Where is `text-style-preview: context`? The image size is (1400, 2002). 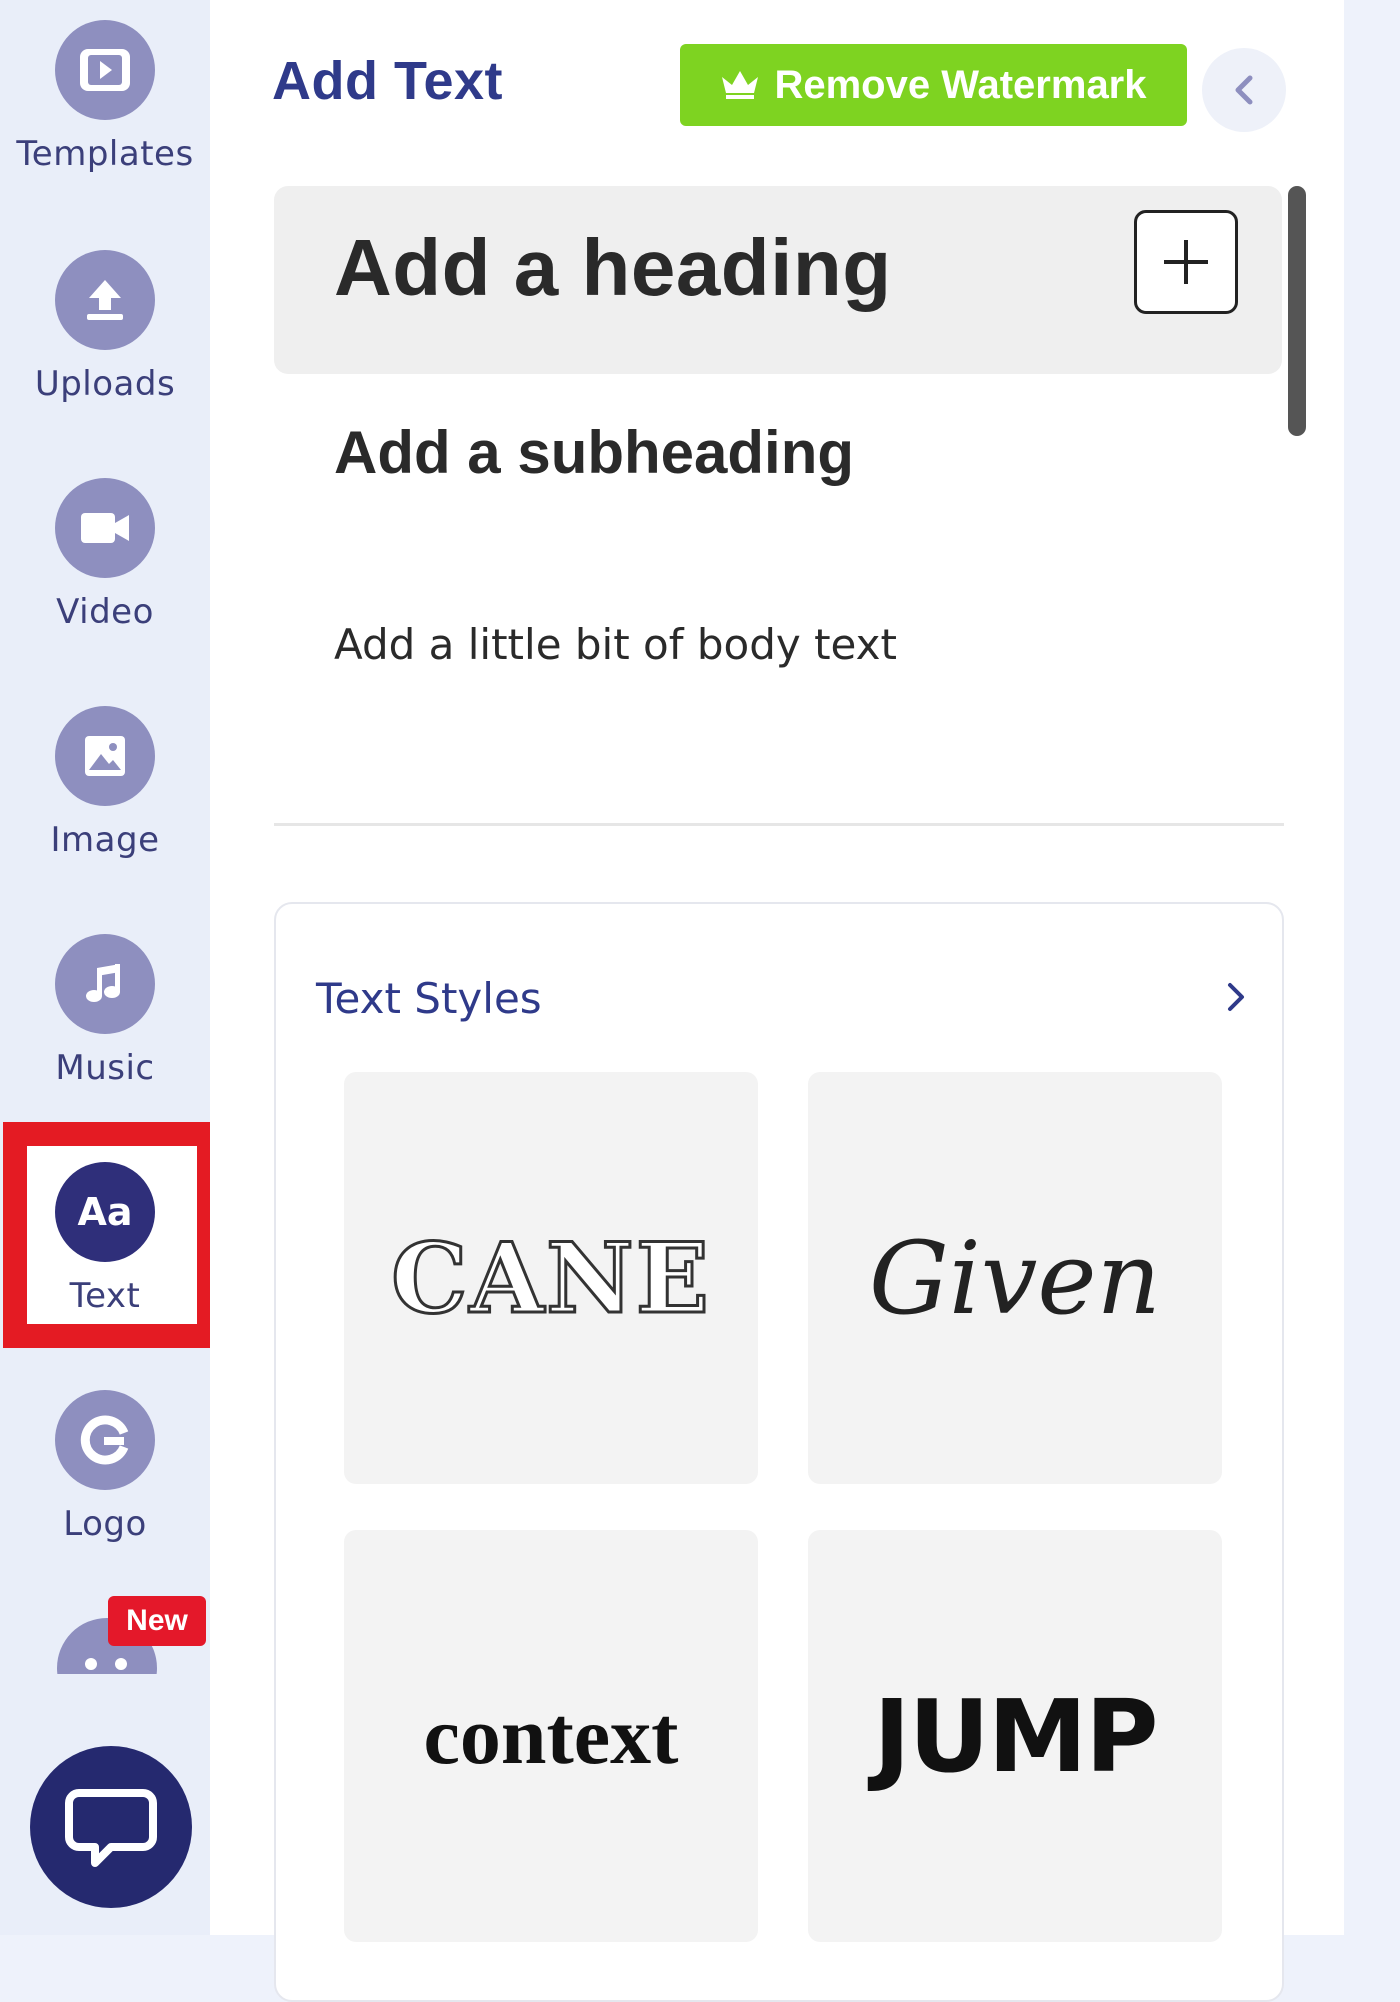 text-style-preview: context is located at coordinates (551, 1735).